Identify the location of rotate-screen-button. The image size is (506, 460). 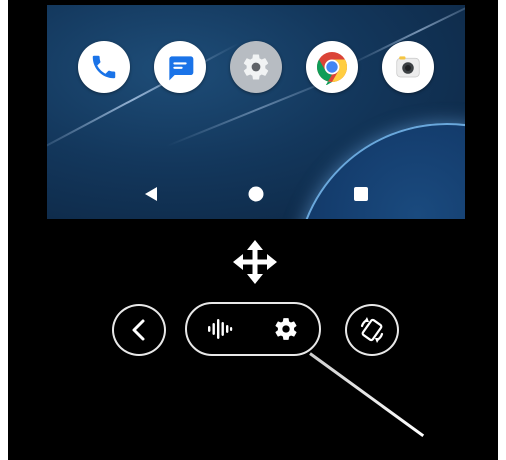
(372, 330).